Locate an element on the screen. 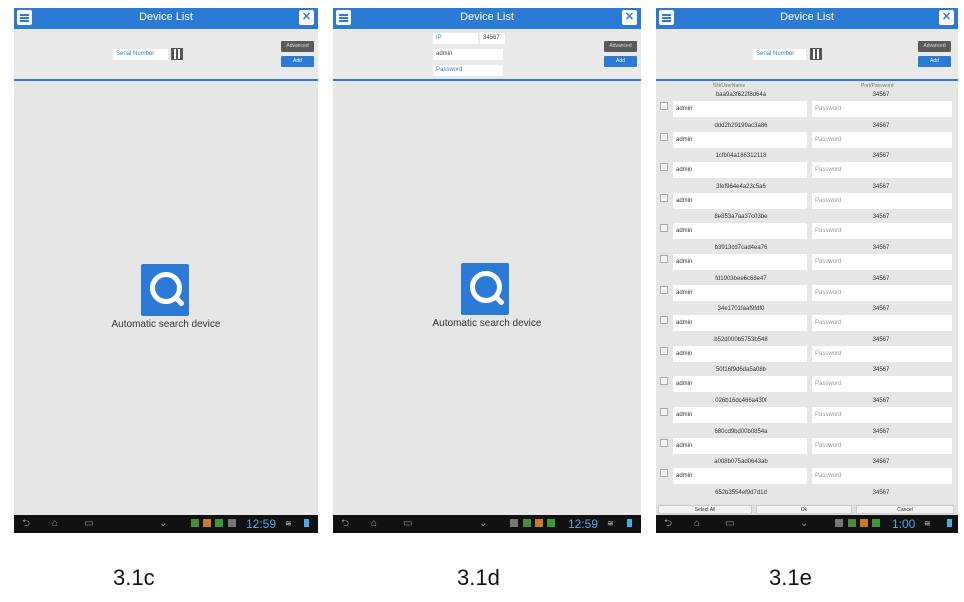  device-row: 026b16dc466a430f 34567 admin Password is located at coordinates (807, 413).